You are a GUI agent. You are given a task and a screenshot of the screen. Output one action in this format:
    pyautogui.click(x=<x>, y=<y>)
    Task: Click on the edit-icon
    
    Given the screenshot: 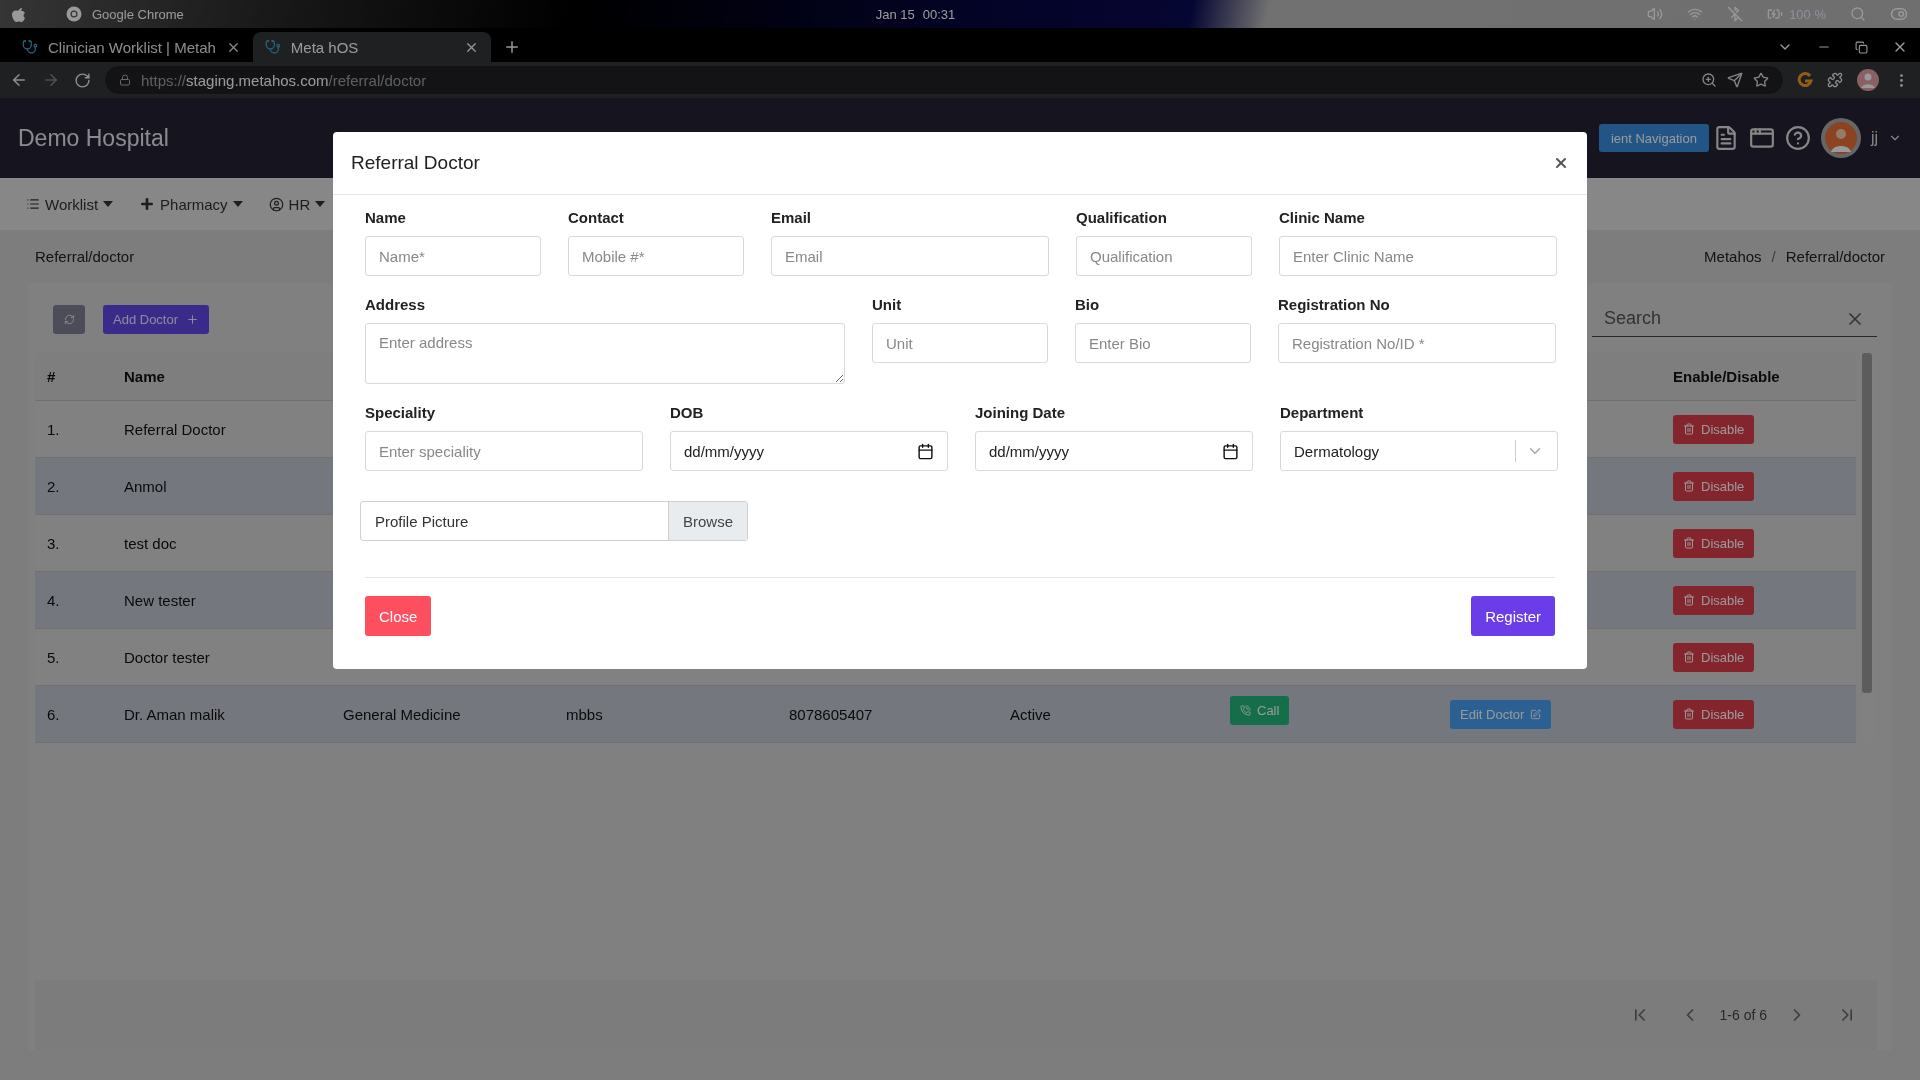 What is the action you would take?
    pyautogui.click(x=1536, y=714)
    